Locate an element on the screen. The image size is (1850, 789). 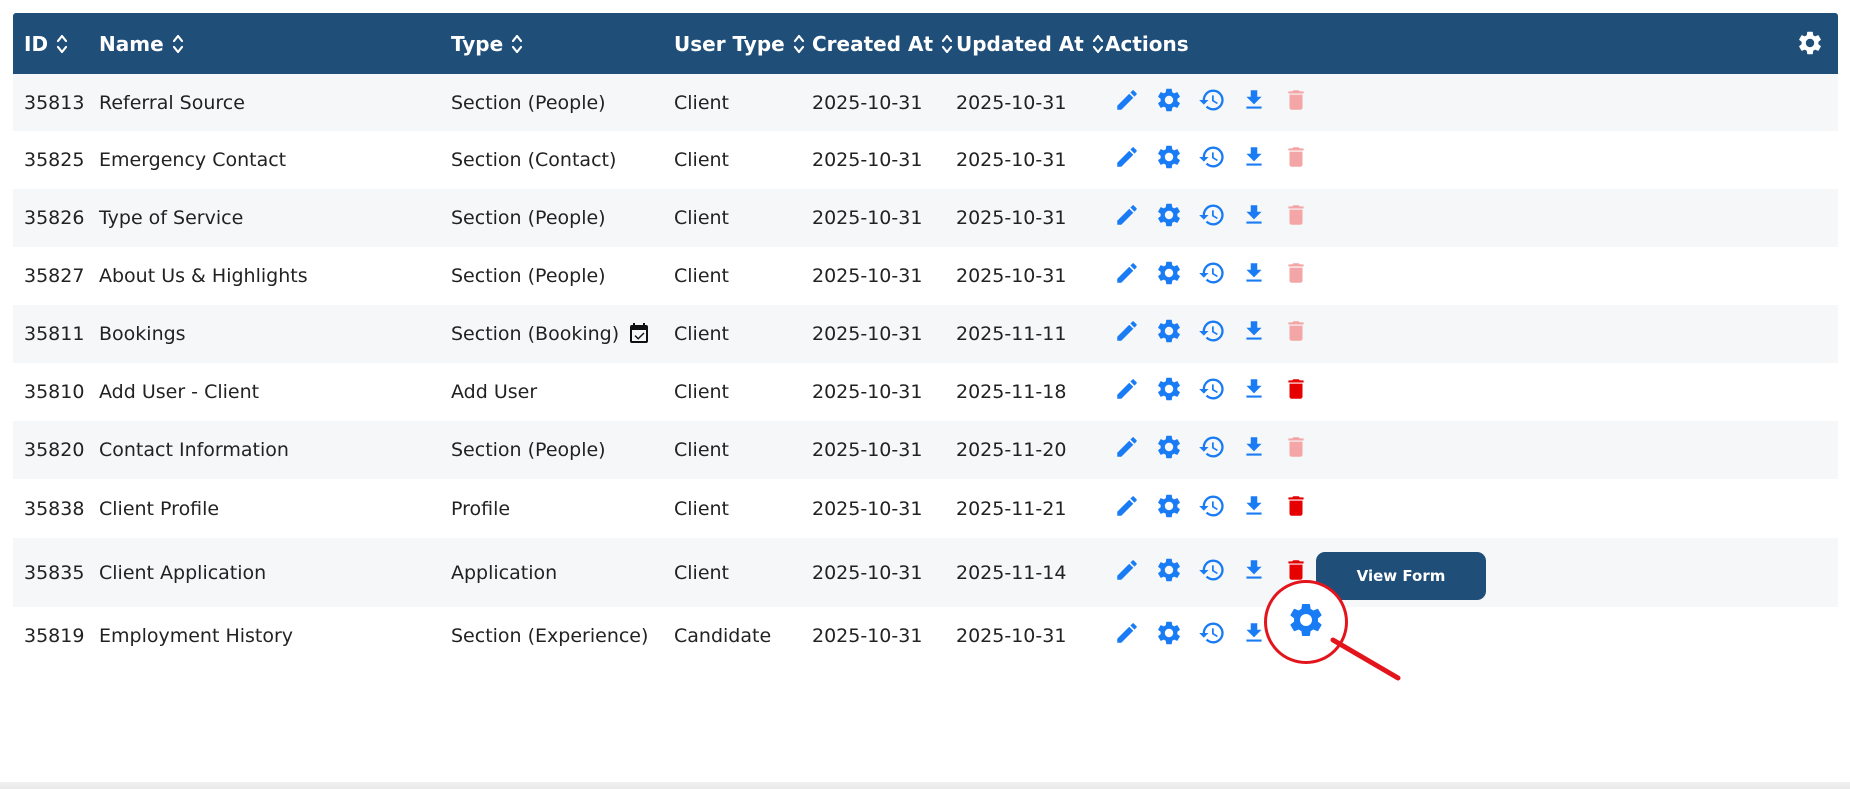
column-header-name: Name is located at coordinates (141, 43).